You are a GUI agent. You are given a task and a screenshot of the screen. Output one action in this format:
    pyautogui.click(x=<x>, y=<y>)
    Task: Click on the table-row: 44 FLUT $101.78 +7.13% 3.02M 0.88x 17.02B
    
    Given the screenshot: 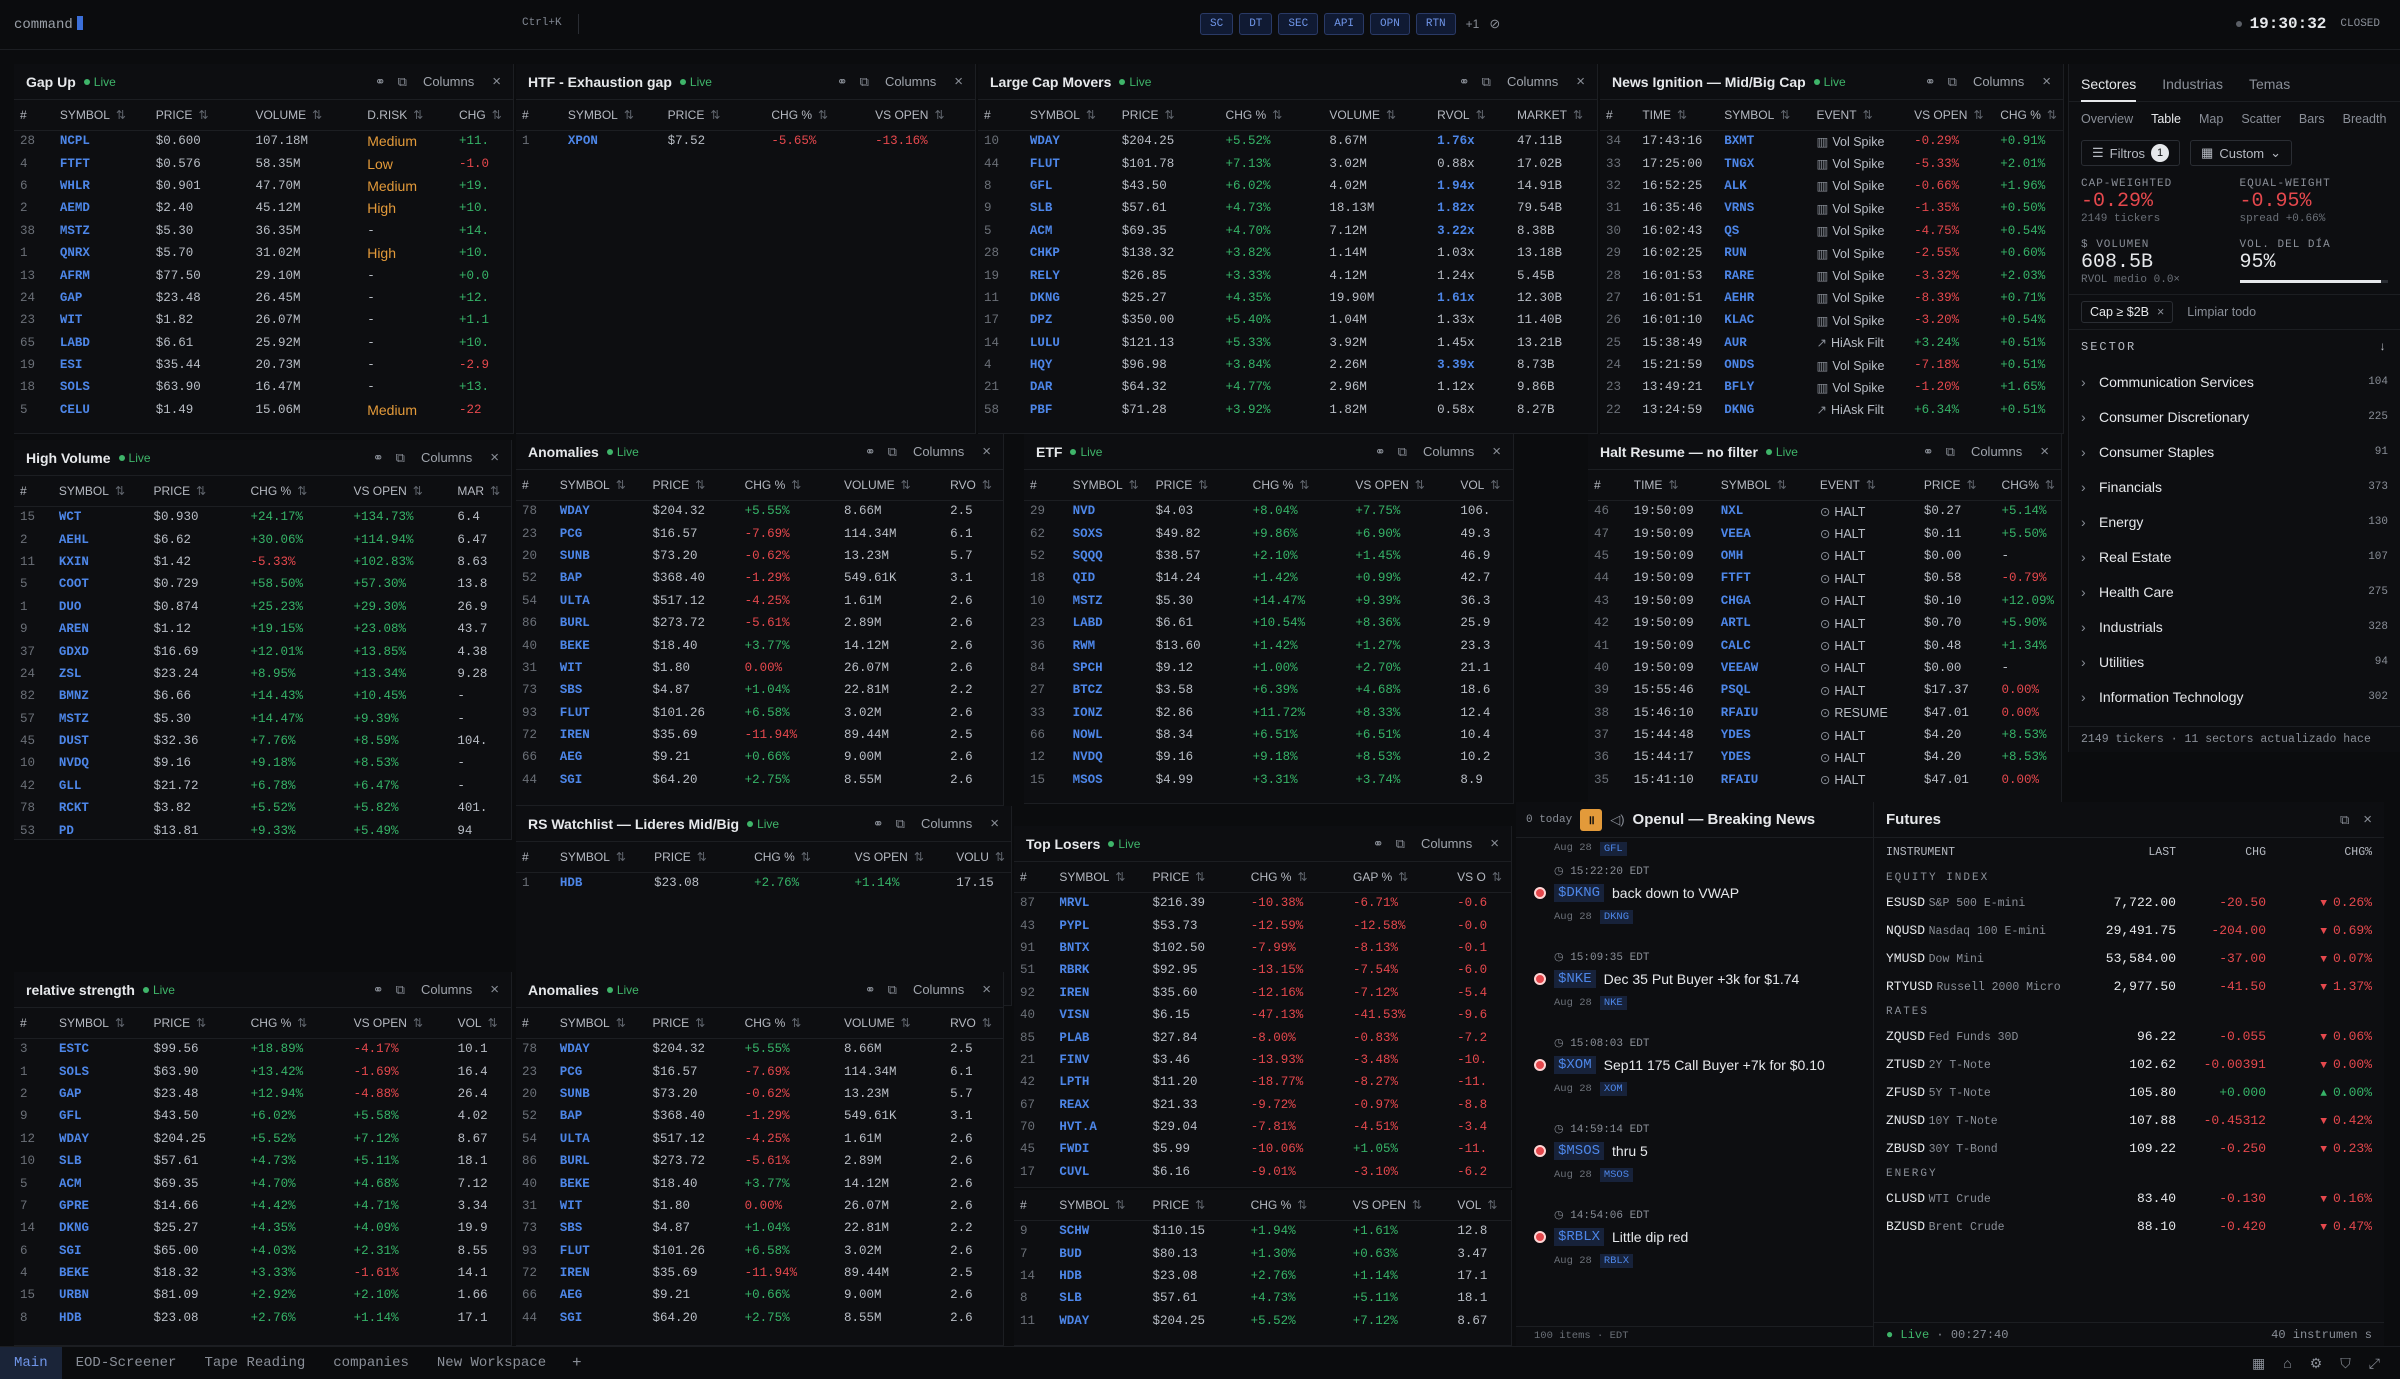 What is the action you would take?
    pyautogui.click(x=1287, y=163)
    